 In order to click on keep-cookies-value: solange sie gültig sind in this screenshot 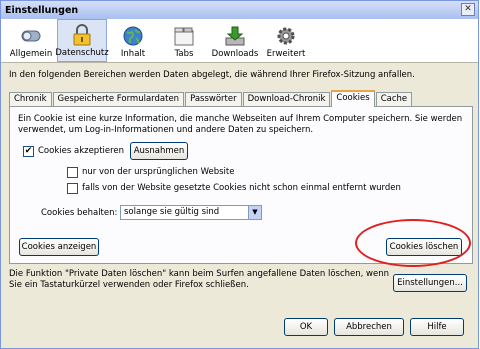, I will do `click(172, 212)`.